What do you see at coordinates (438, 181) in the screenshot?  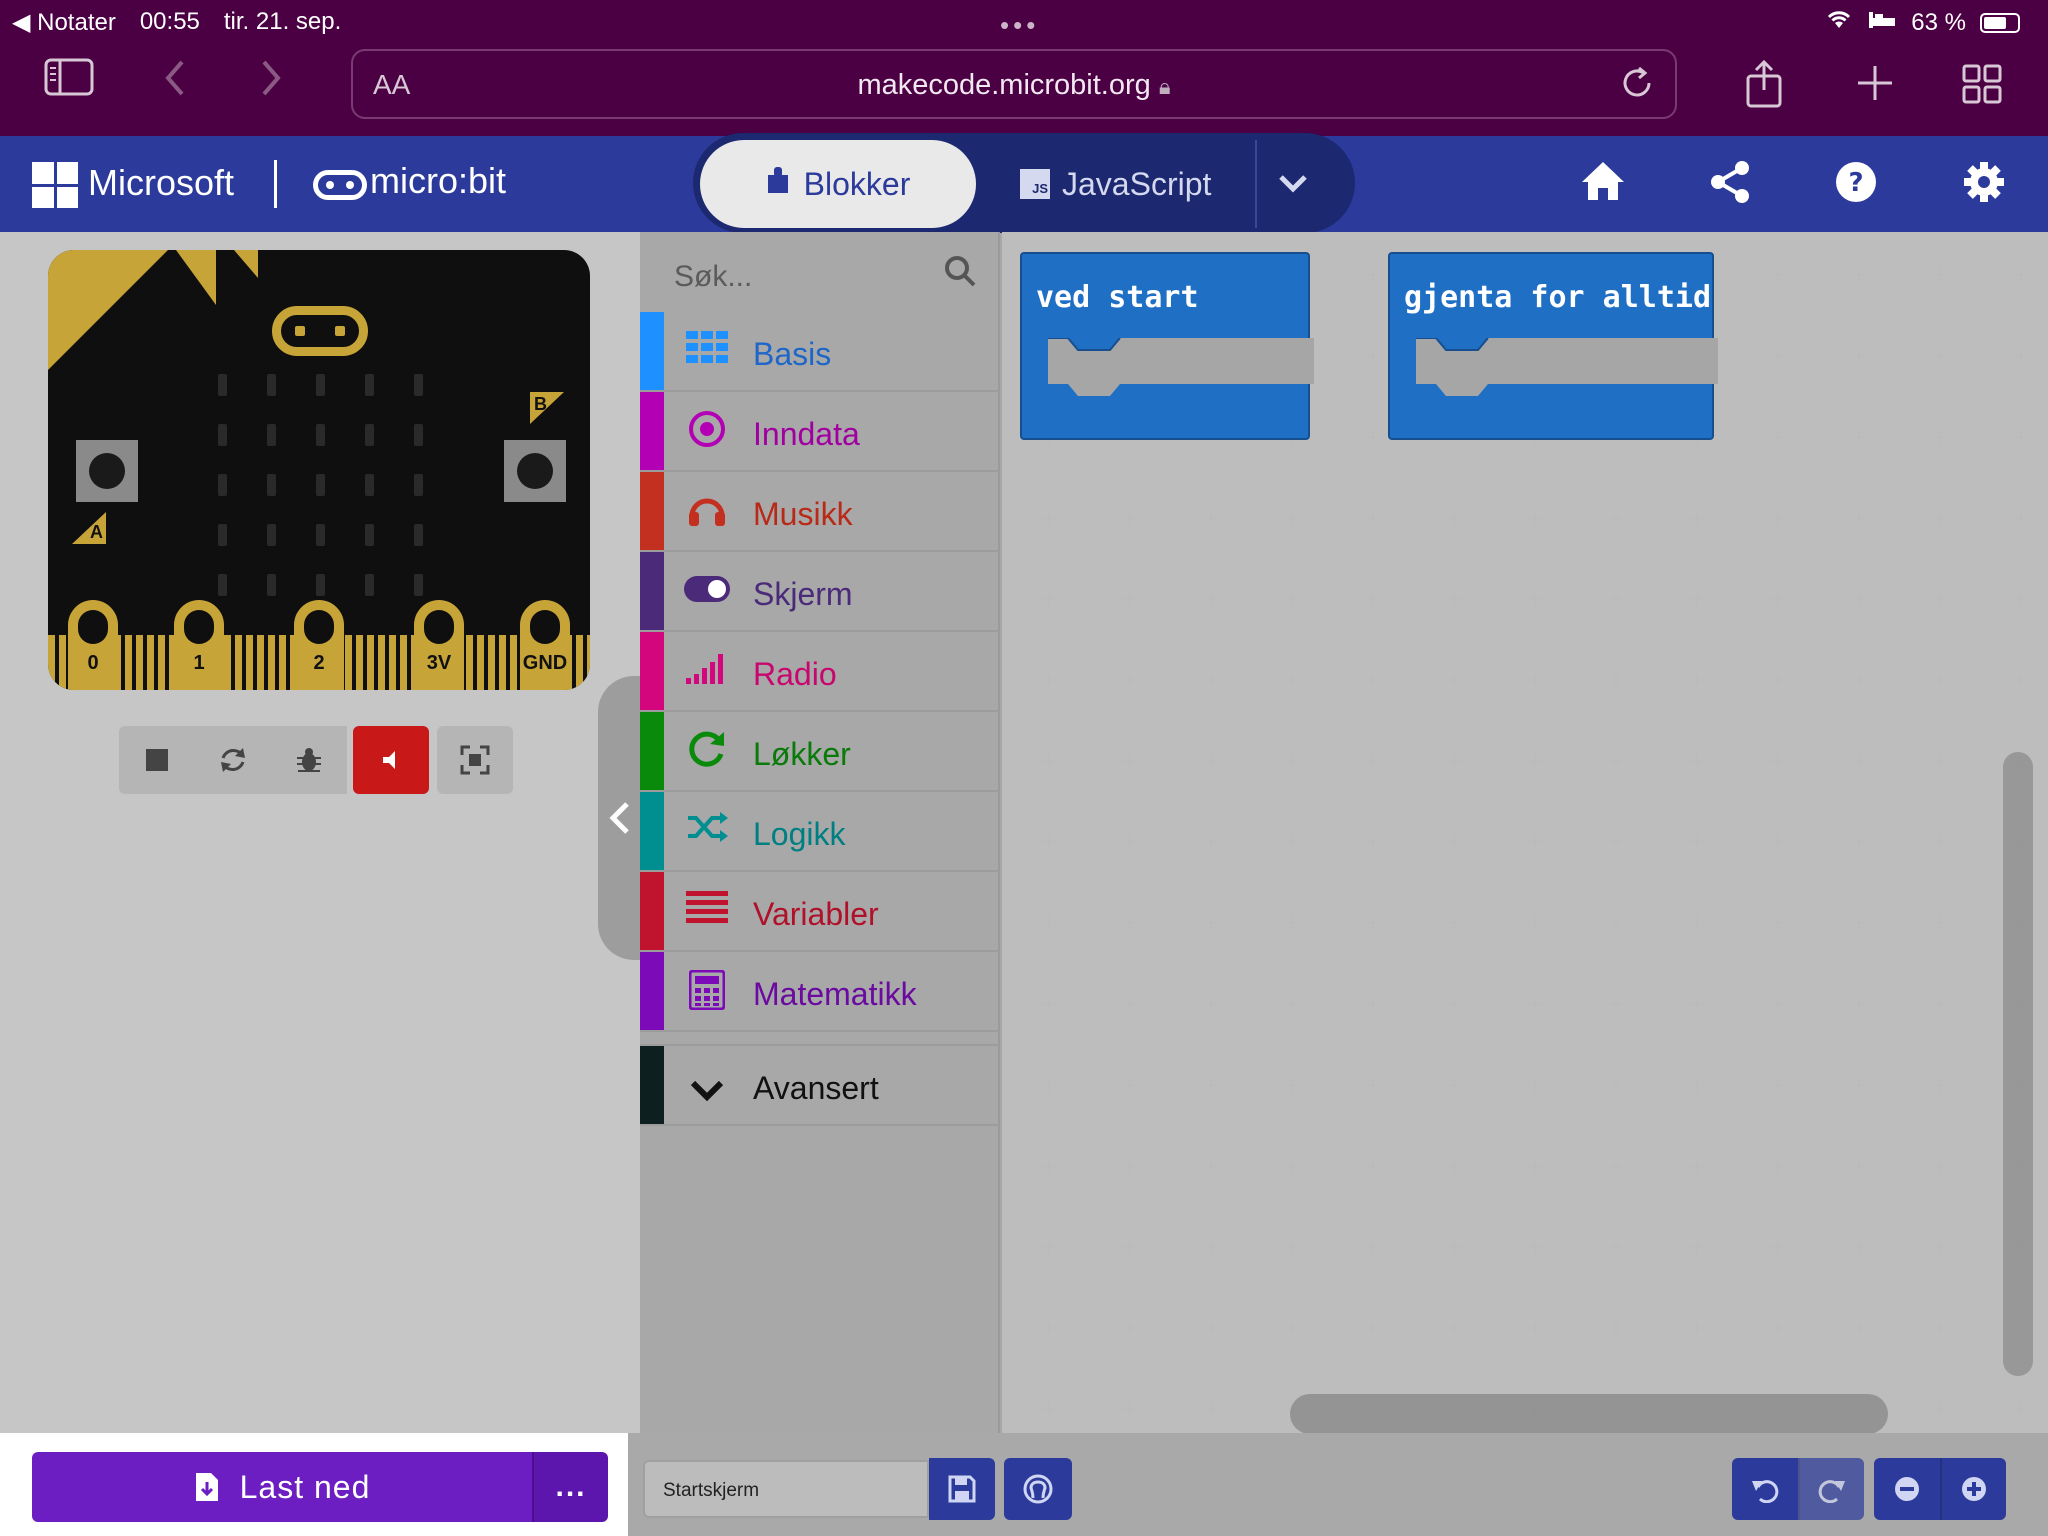 I see `microbit-brand: micro:bit` at bounding box center [438, 181].